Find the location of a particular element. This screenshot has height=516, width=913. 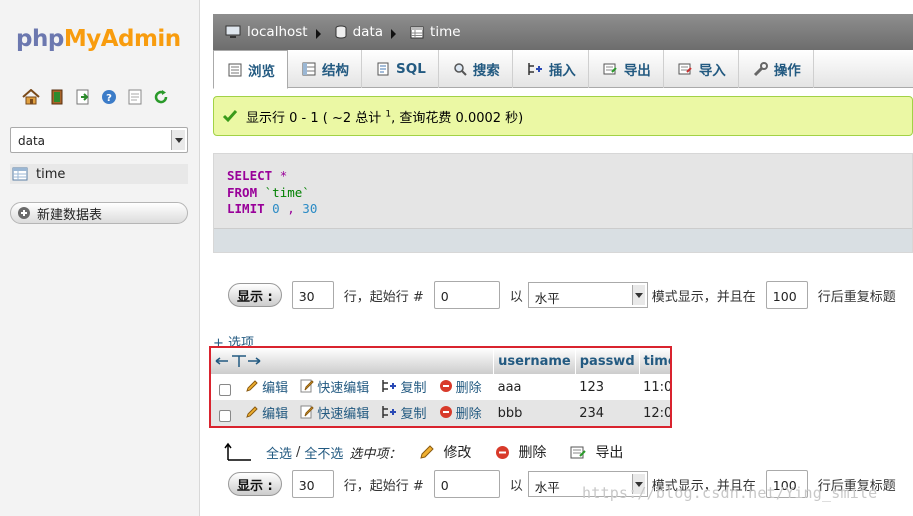

sql-query-code: SELECT * FROM `time` LIMIT 0 , 30 is located at coordinates (272, 193).